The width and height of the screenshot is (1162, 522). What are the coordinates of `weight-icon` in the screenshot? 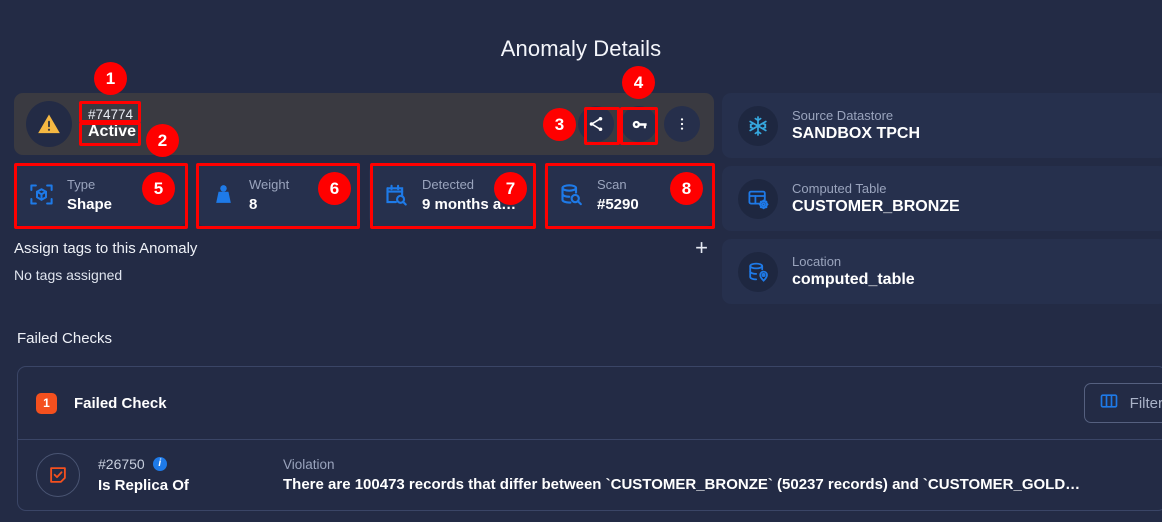 It's located at (223, 194).